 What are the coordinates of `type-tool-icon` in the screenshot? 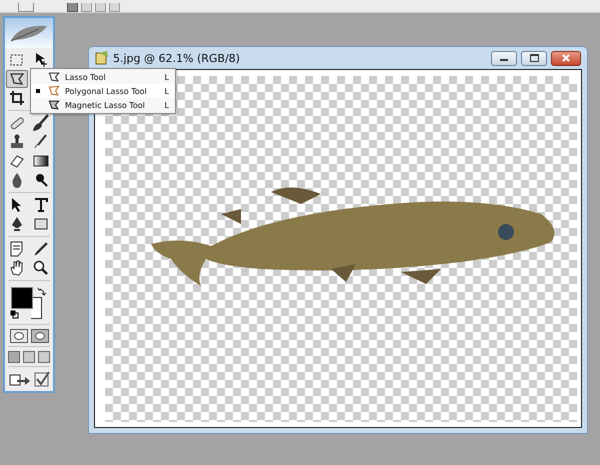 It's located at (41, 205).